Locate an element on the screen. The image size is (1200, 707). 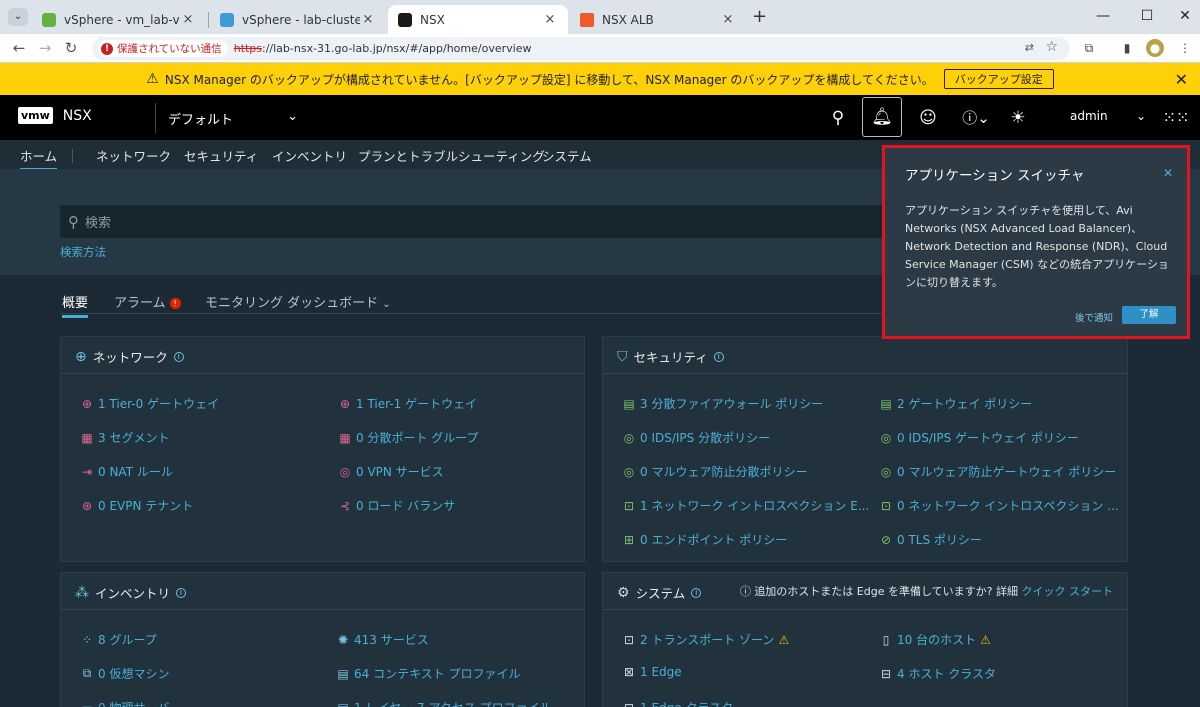
new-tab-button: + is located at coordinates (759, 16).